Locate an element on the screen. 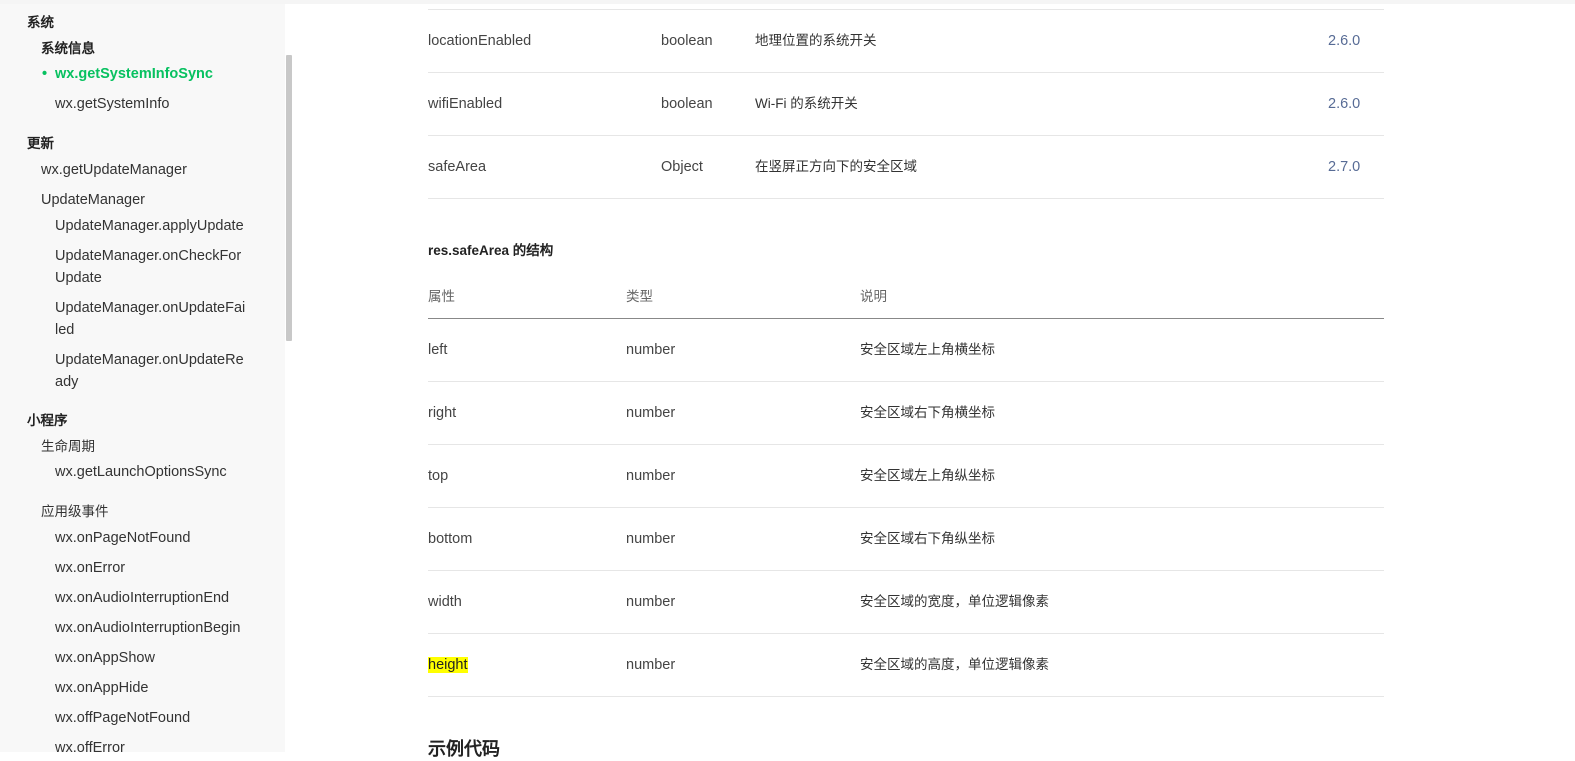 The width and height of the screenshot is (1575, 761). sidebar-item-onupdateready-line2: ady is located at coordinates (66, 382).